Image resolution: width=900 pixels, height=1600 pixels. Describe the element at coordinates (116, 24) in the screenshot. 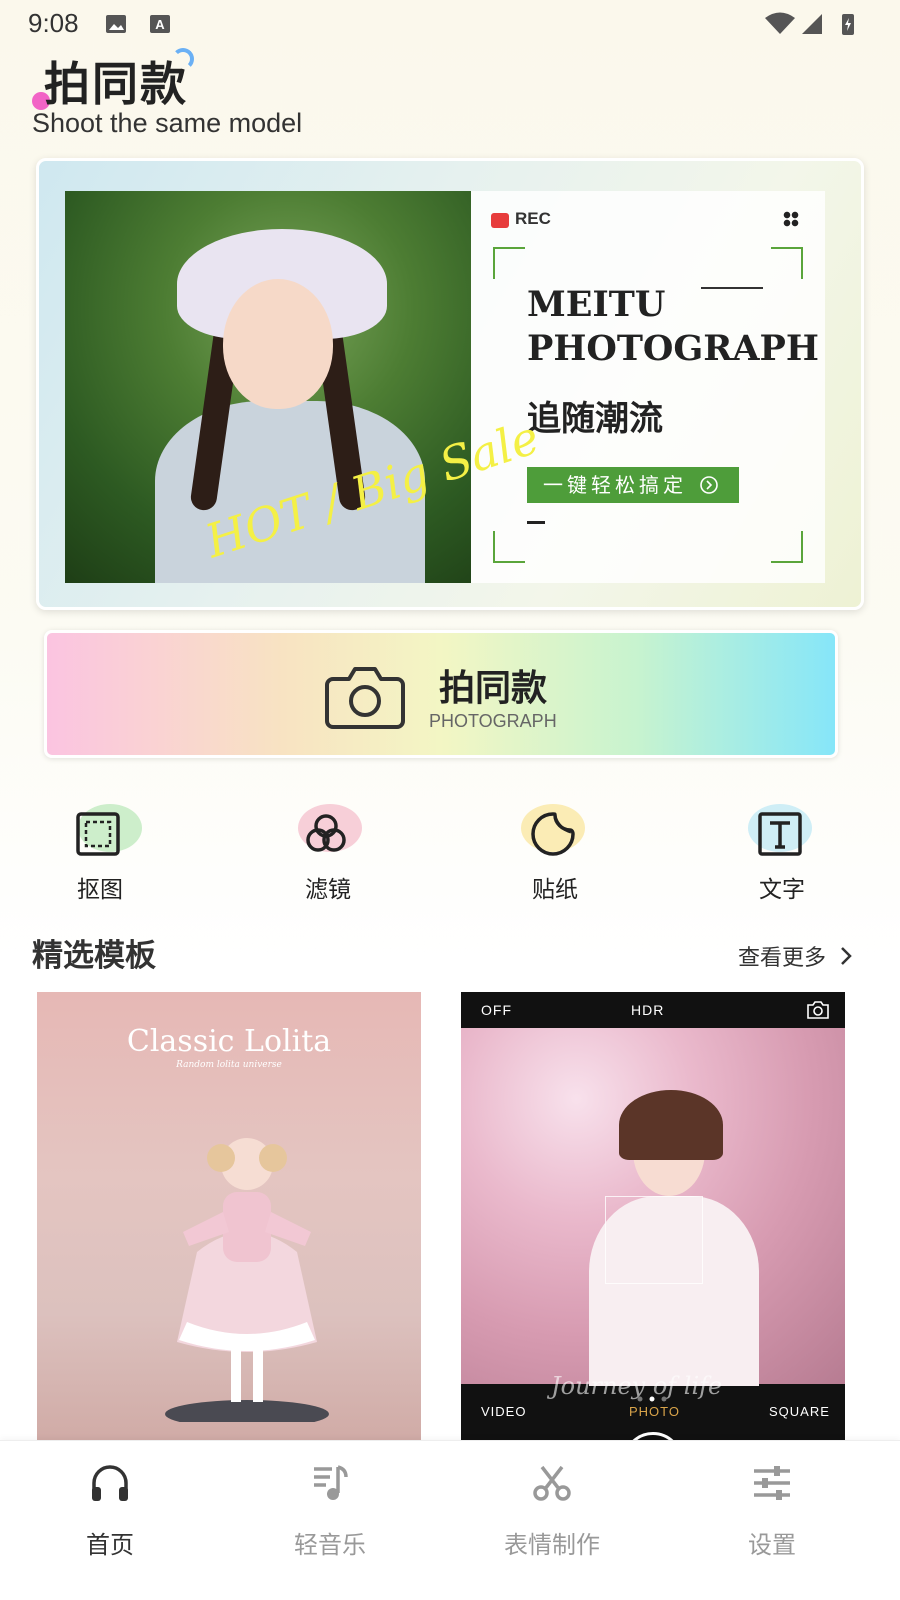

I see `image-icon` at that location.